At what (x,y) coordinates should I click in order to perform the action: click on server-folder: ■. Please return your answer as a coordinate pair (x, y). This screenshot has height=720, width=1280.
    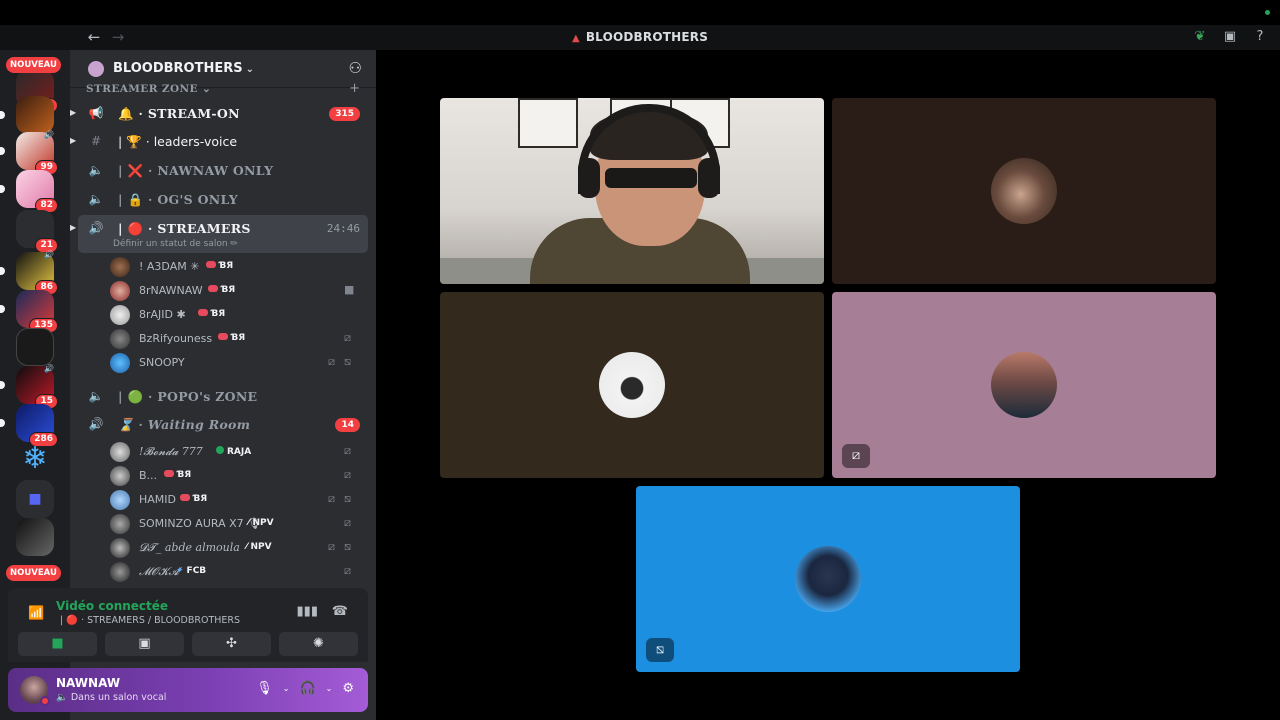
    Looking at the image, I should click on (35, 499).